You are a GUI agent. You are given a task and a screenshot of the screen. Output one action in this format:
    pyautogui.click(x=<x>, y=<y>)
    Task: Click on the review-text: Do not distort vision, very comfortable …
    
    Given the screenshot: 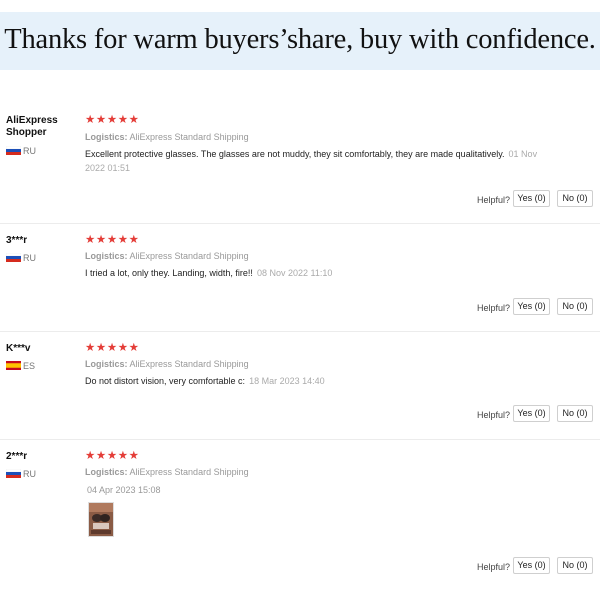 What is the action you would take?
    pyautogui.click(x=317, y=381)
    